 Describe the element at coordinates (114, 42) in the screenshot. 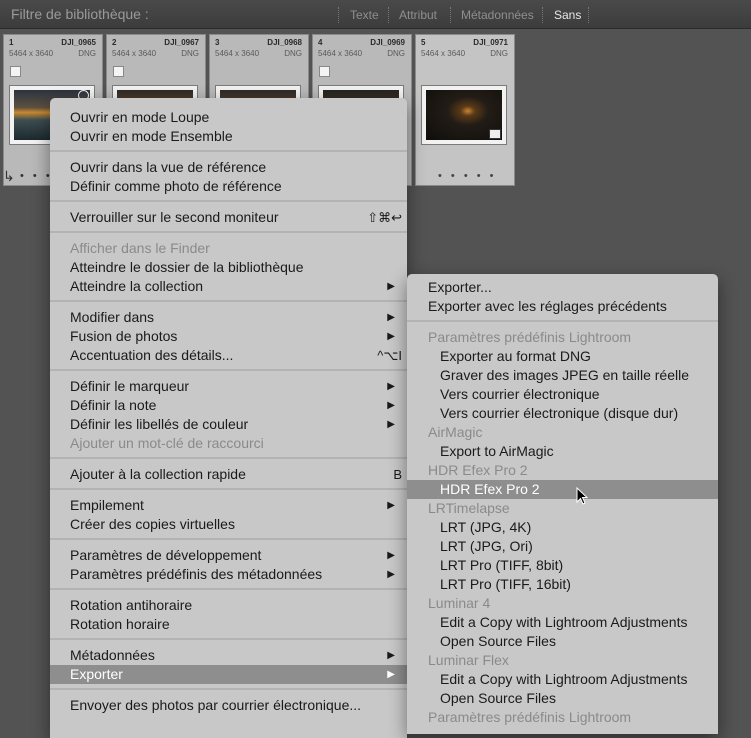

I see `cell-index: 2` at that location.